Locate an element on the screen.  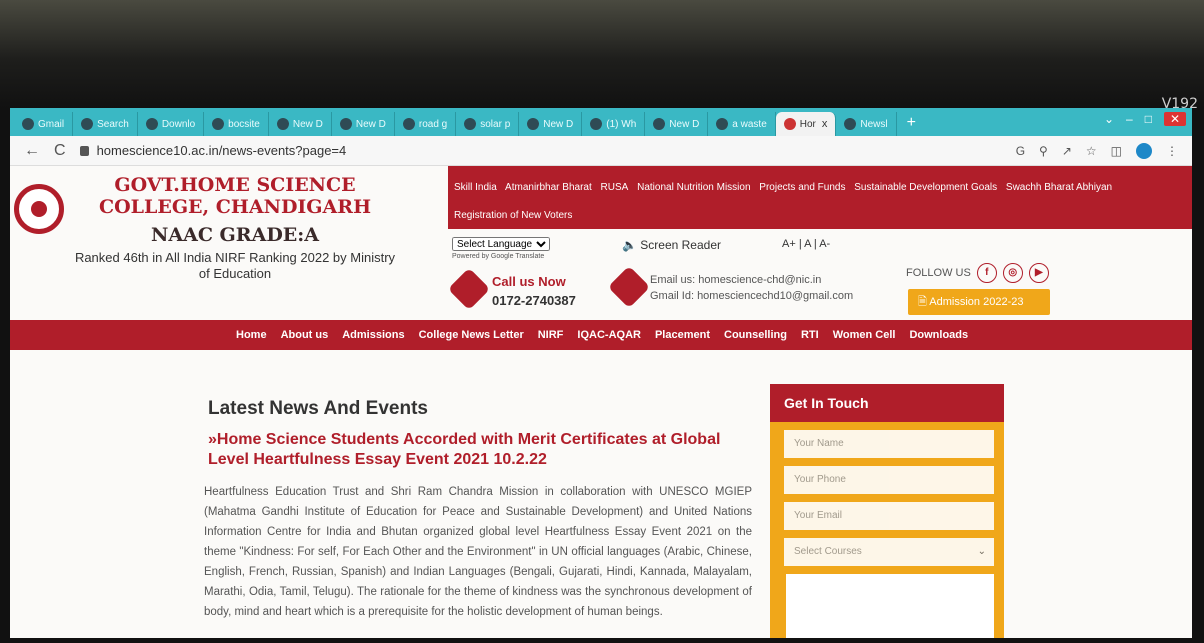
gmail-icon is located at coordinates (28, 124).